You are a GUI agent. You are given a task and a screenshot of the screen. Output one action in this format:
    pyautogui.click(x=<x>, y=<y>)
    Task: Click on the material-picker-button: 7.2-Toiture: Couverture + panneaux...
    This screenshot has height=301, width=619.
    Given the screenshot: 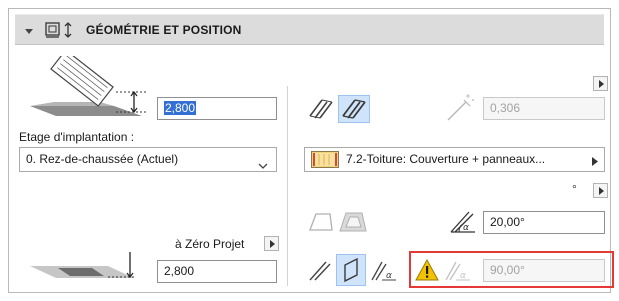 What is the action you would take?
    pyautogui.click(x=454, y=159)
    